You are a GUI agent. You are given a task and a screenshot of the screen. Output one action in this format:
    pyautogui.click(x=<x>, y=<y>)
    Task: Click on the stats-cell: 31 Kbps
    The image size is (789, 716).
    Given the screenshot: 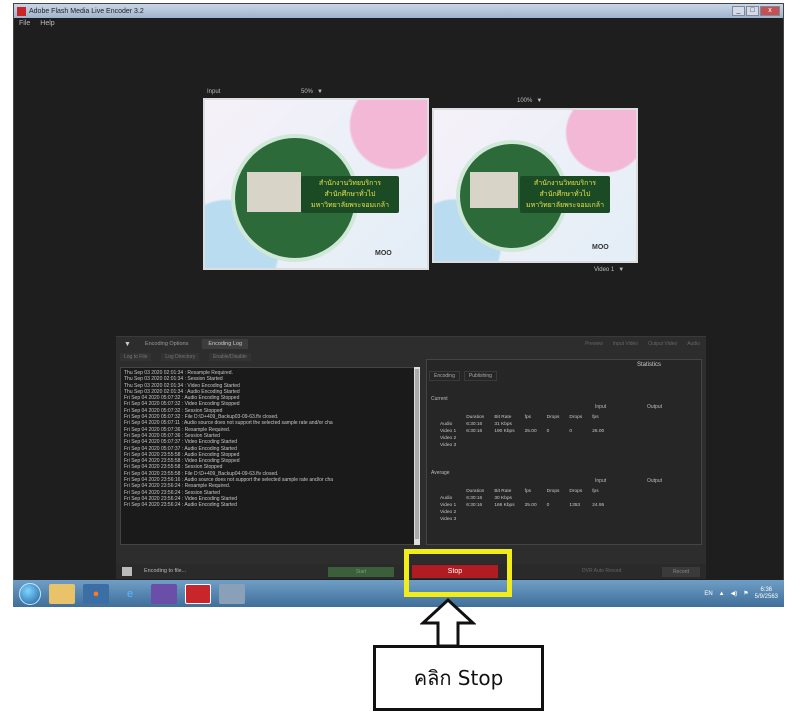 What is the action you would take?
    pyautogui.click(x=503, y=424)
    